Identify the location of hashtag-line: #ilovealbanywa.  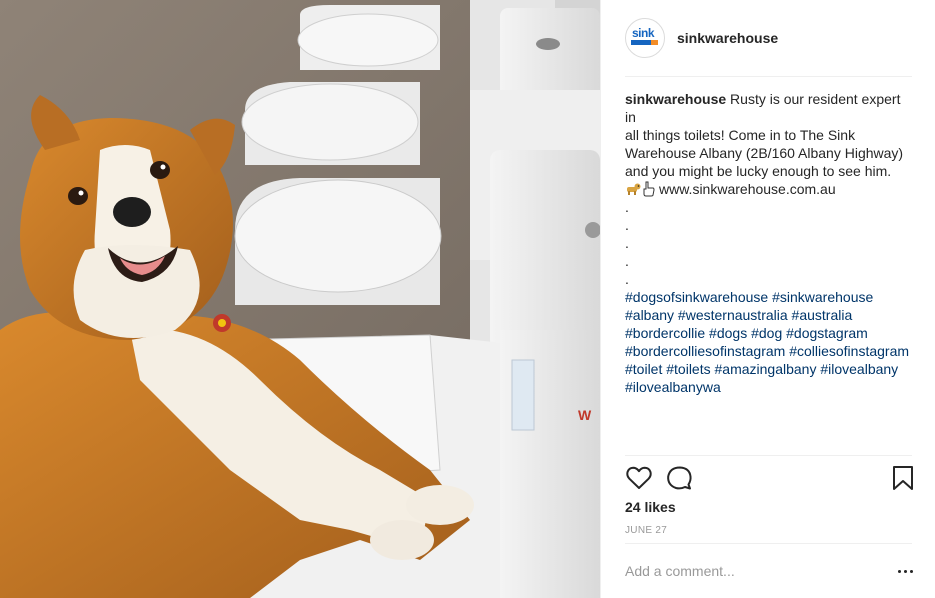
(770, 387).